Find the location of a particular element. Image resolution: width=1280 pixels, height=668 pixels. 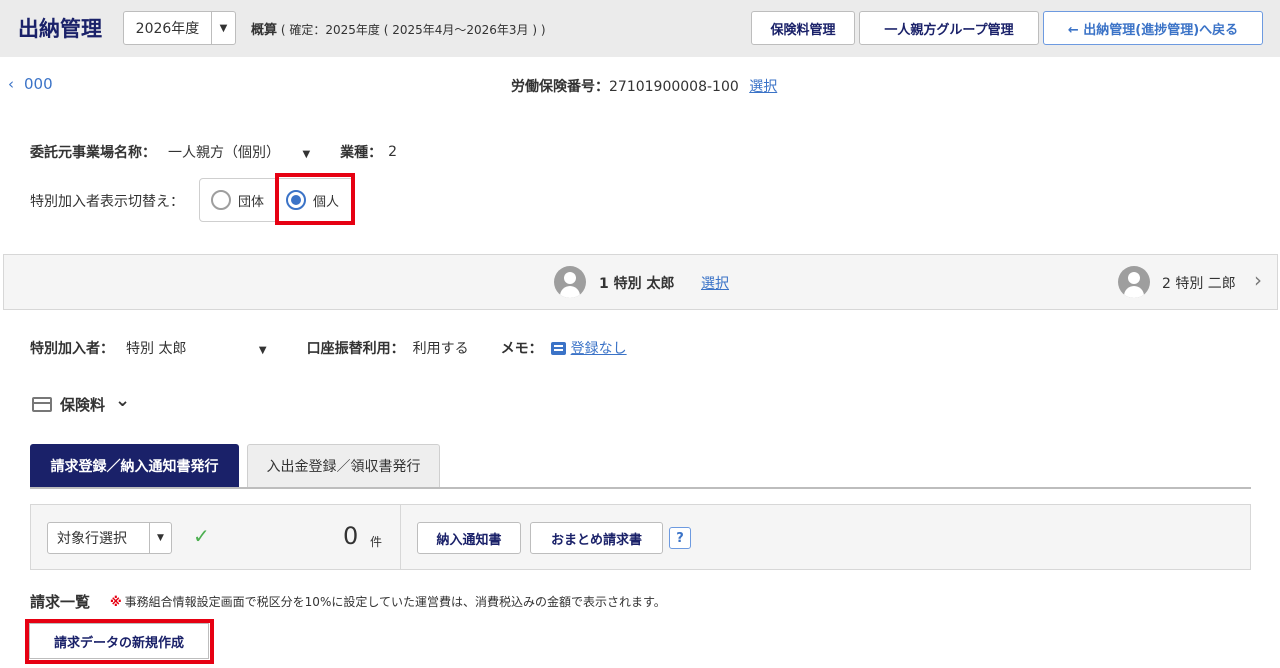

single-parent-group-button: 一人親方グループ管理 is located at coordinates (949, 28).